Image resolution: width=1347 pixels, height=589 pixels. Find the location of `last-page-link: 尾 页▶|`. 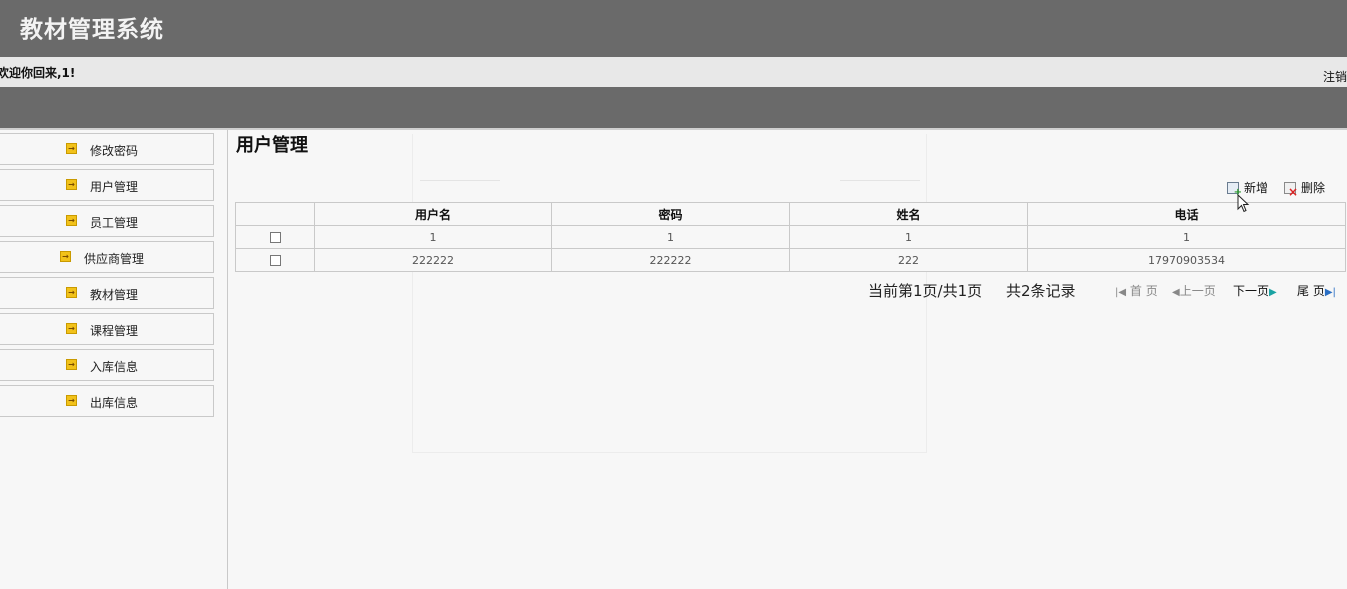

last-page-link: 尾 页▶| is located at coordinates (1316, 290).